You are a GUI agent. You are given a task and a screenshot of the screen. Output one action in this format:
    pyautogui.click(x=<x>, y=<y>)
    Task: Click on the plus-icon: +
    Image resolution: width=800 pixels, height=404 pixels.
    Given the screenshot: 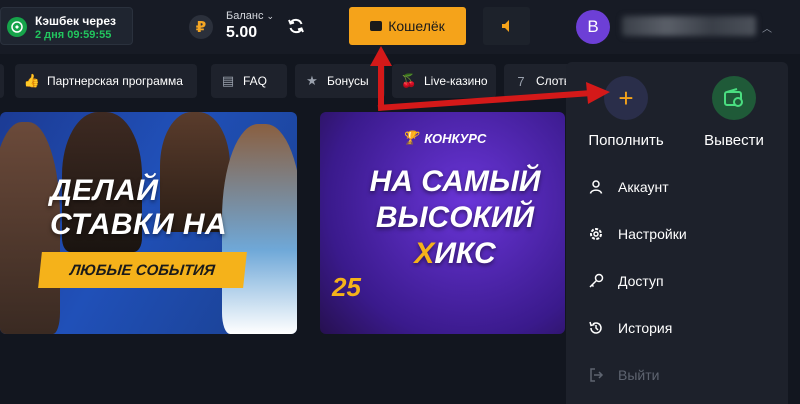 What is the action you would take?
    pyautogui.click(x=626, y=98)
    